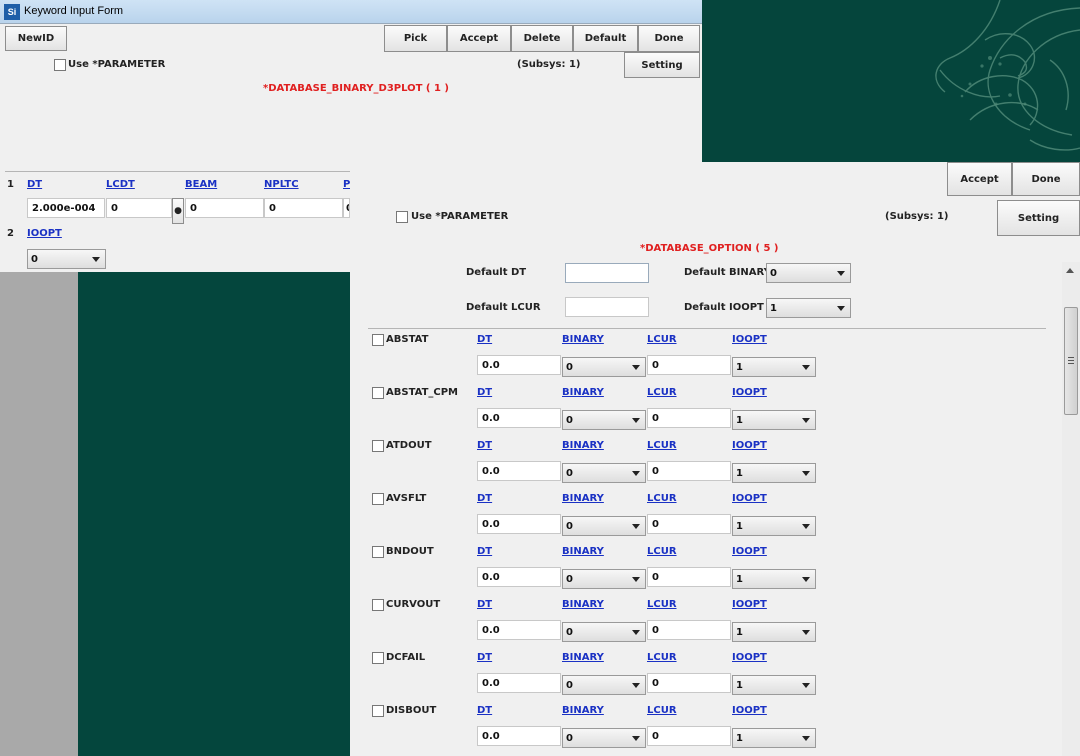 The image size is (1080, 756). I want to click on default-dt-input, so click(607, 273).